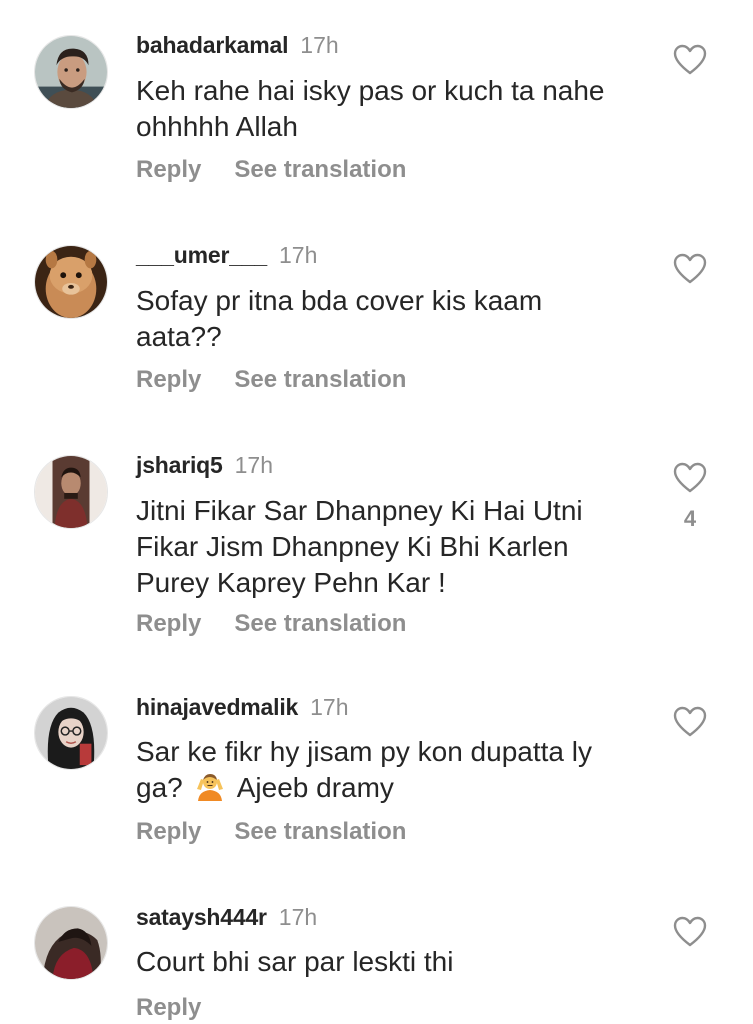 This screenshot has height=1024, width=753. Describe the element at coordinates (217, 126) in the screenshot. I see `comment-text-line: ohhhhh Allah` at that location.